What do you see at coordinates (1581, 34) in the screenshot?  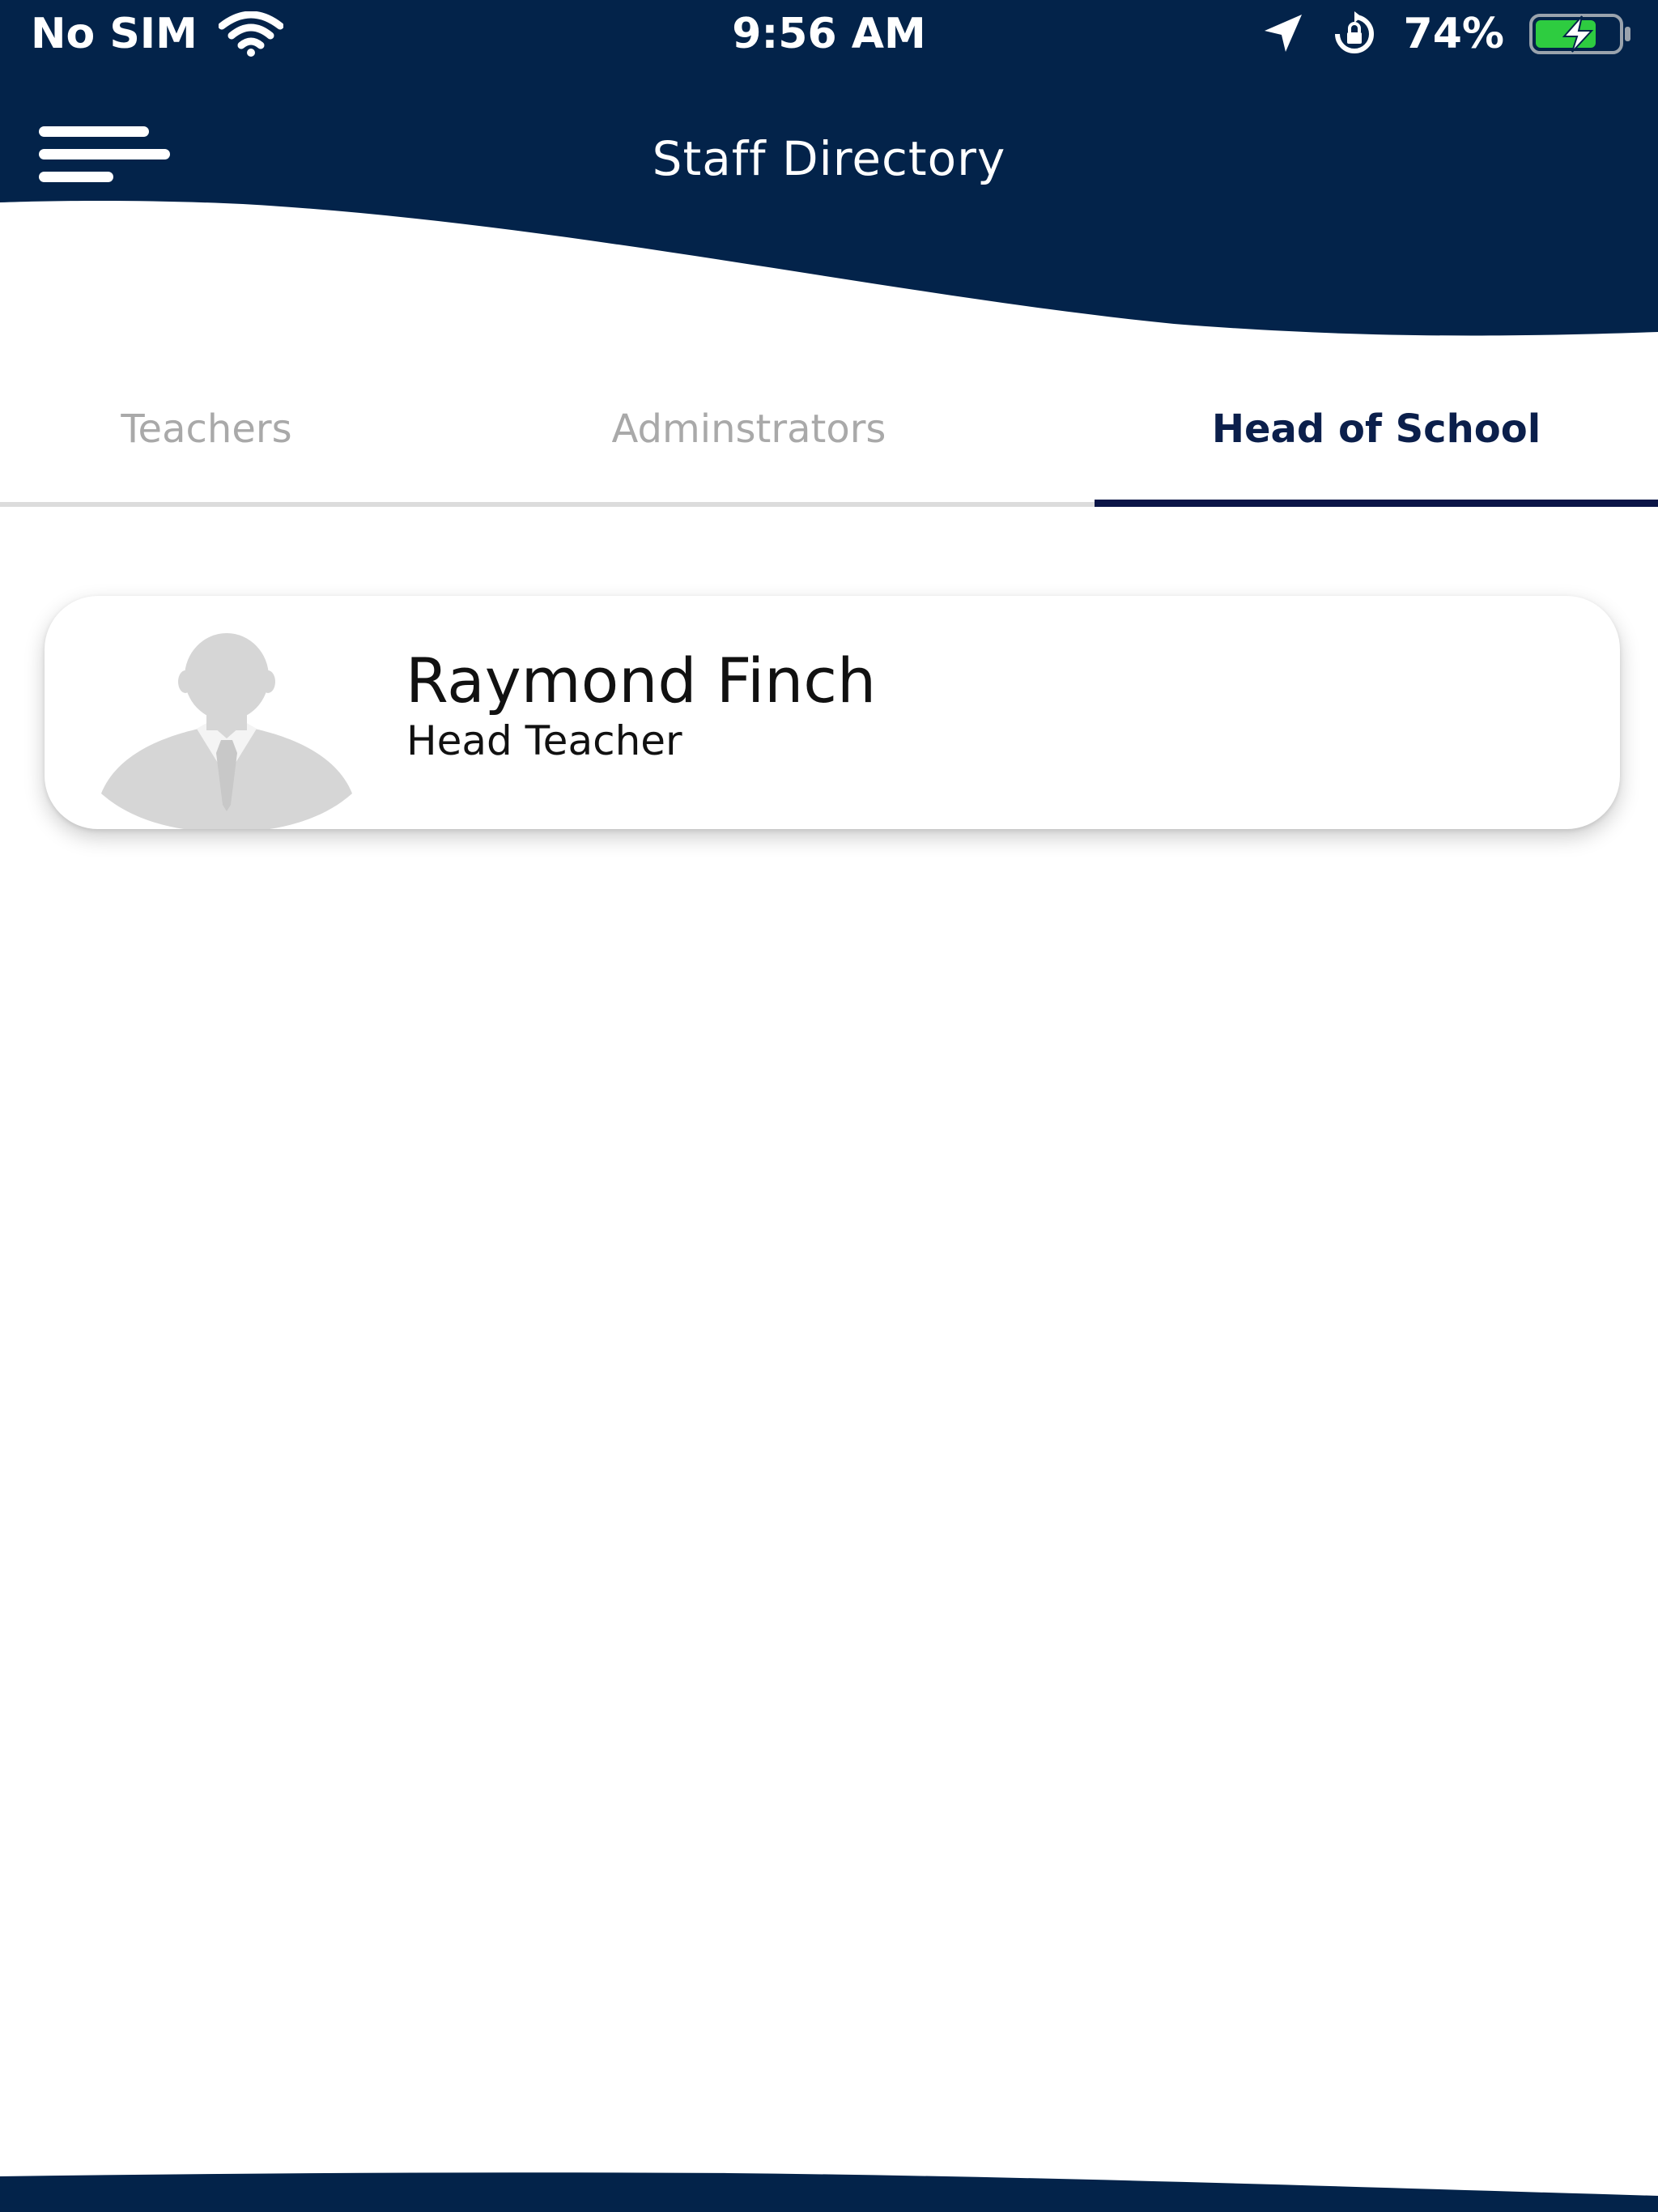 I see `battery-charging-icon` at bounding box center [1581, 34].